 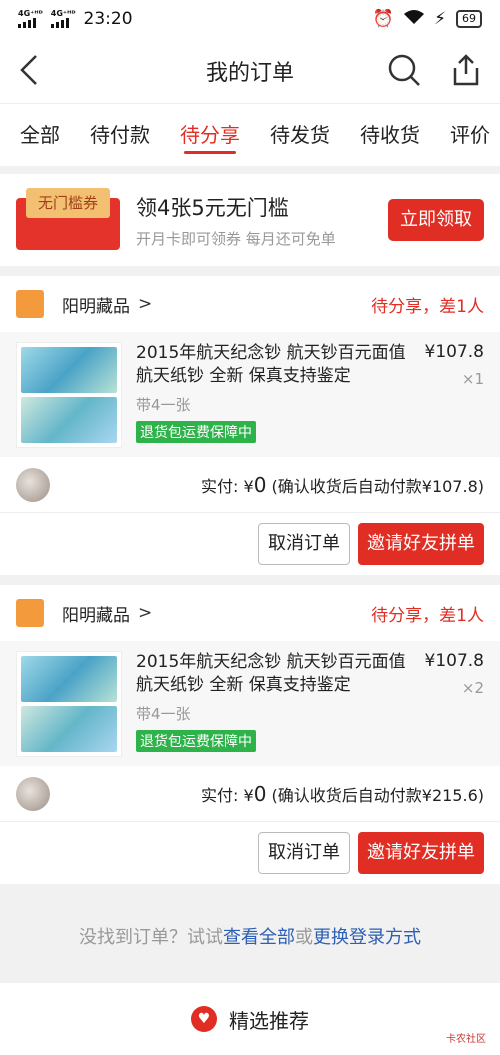 What do you see at coordinates (210, 135) in the screenshot?
I see `tab-pending-share: 待分享` at bounding box center [210, 135].